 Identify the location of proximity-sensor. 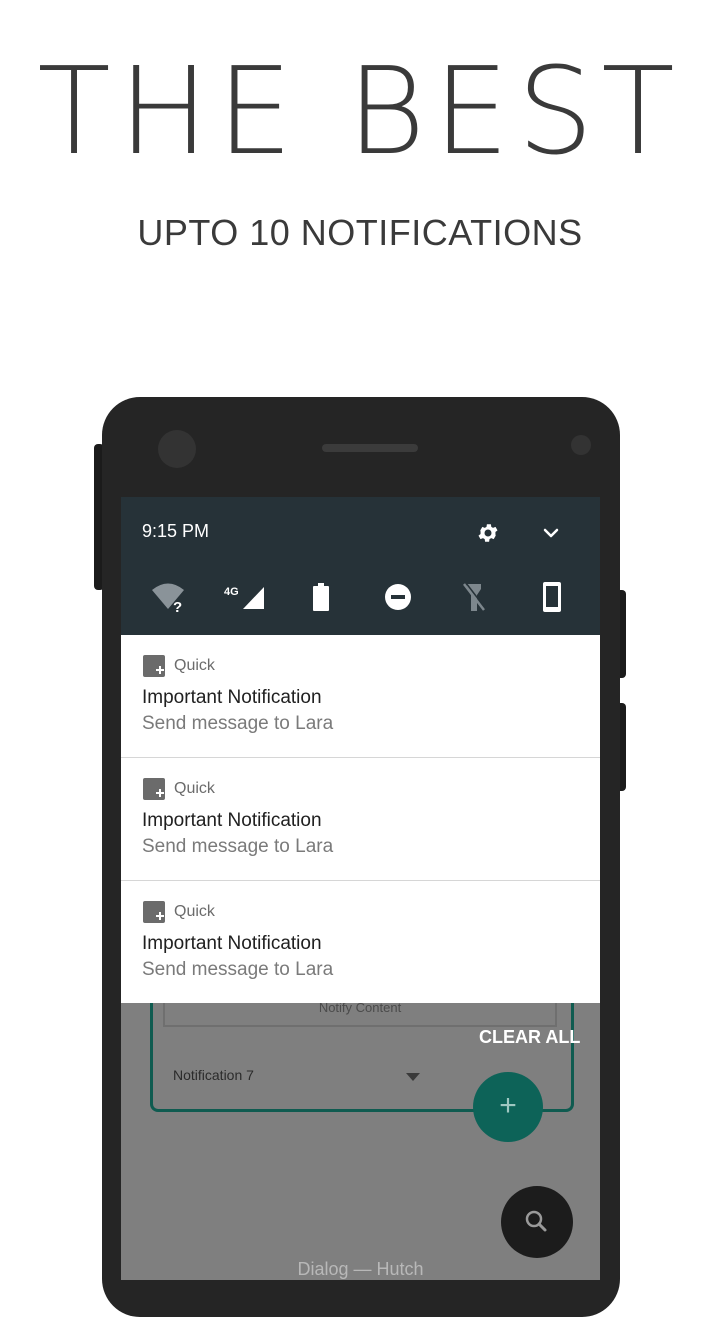
(581, 445).